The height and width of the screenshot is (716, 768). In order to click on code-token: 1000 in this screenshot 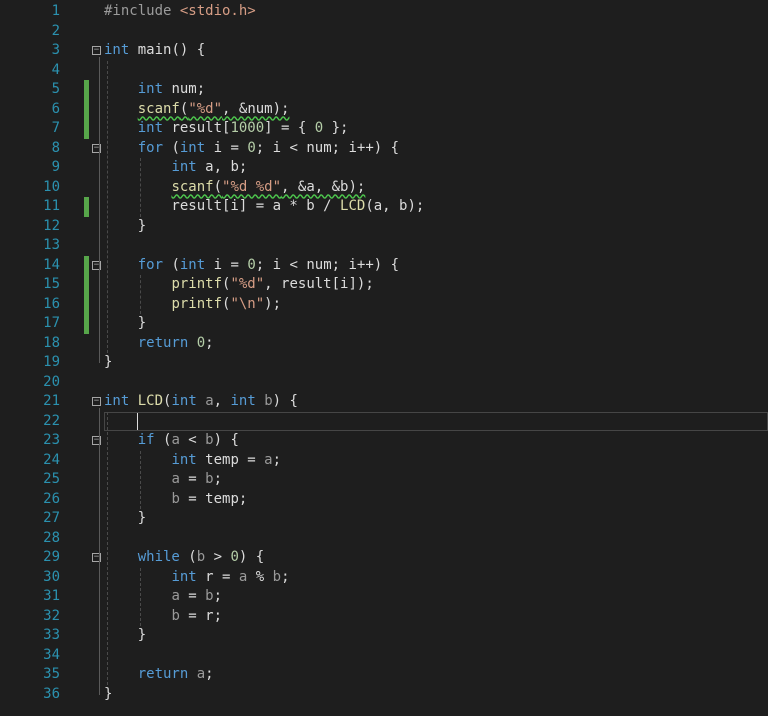, I will do `click(247, 128)`.